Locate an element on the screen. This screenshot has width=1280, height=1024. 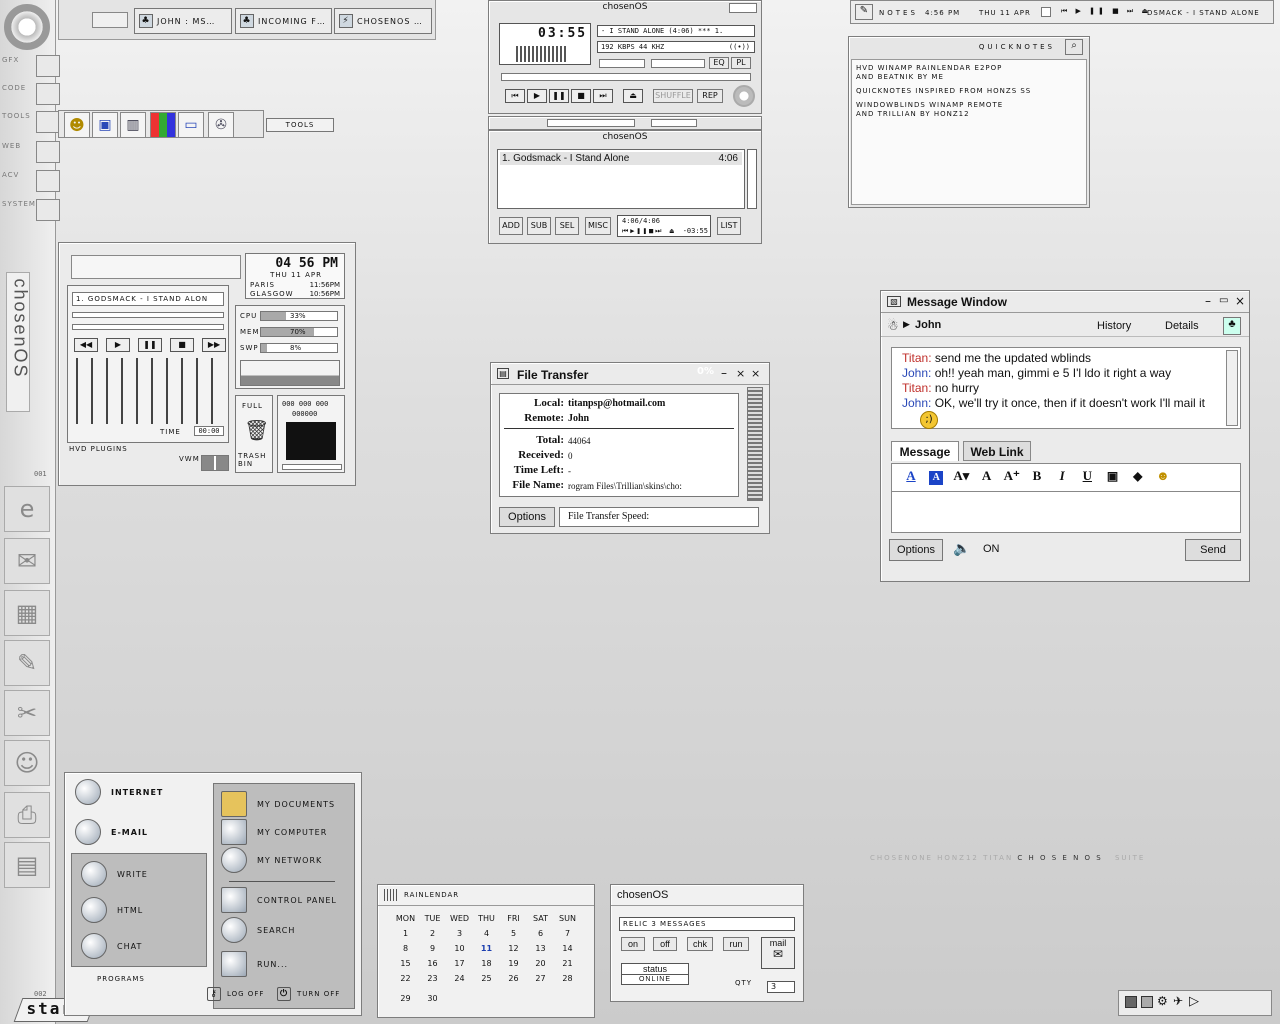
playlist-sub-button: SUB is located at coordinates (539, 226).